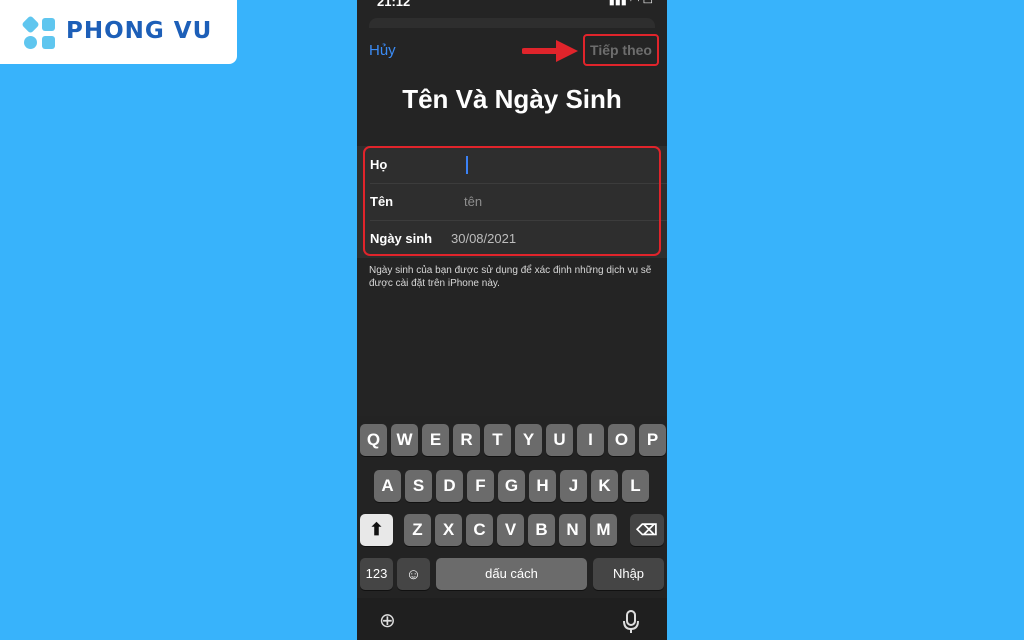 The image size is (1024, 640). Describe the element at coordinates (559, 440) in the screenshot. I see `key-u: U` at that location.